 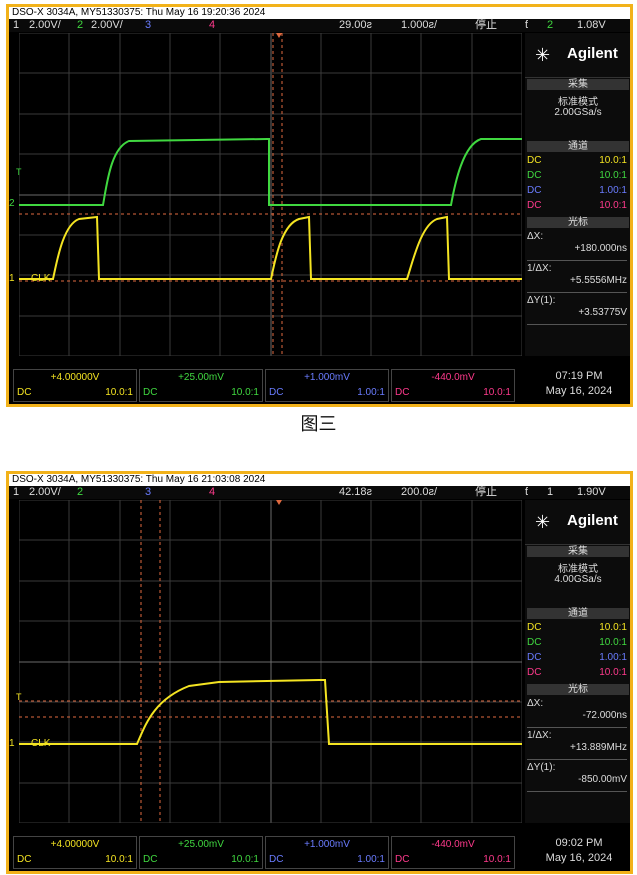 What do you see at coordinates (419, 25) in the screenshot?
I see `timebase-readout: 1.000ƨ/` at bounding box center [419, 25].